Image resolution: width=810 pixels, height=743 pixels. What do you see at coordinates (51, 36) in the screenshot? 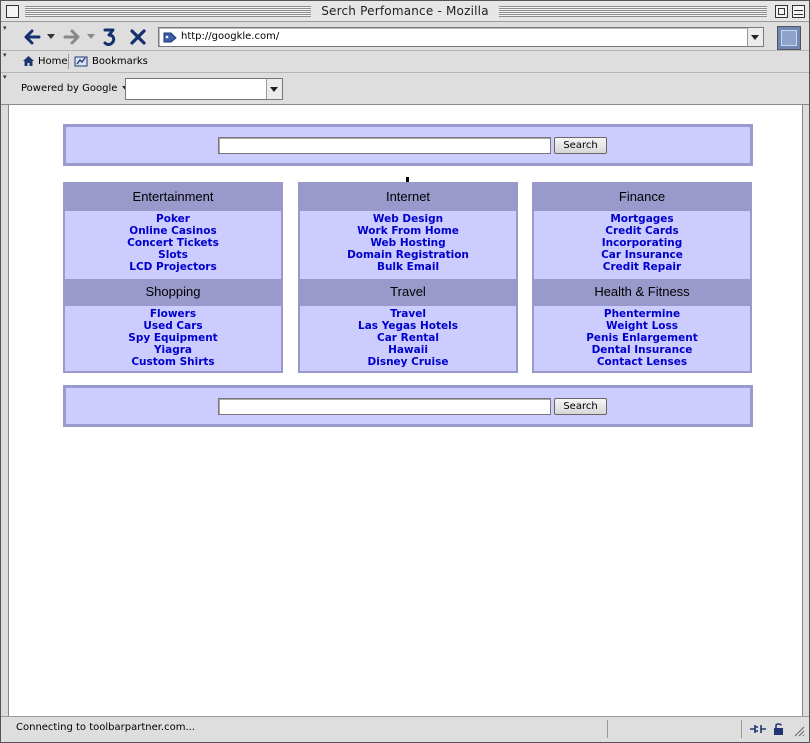
I see `back-history-chevron-down-icon` at bounding box center [51, 36].